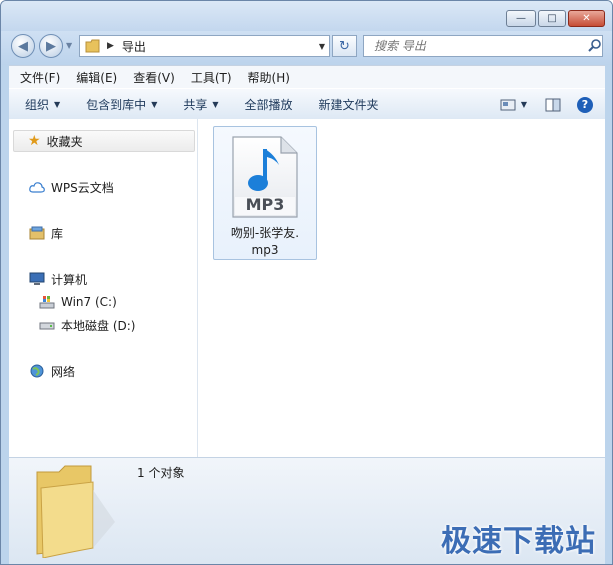 This screenshot has width=613, height=565. I want to click on sidebar-item-label: 本地磁盘 (D:), so click(98, 325).